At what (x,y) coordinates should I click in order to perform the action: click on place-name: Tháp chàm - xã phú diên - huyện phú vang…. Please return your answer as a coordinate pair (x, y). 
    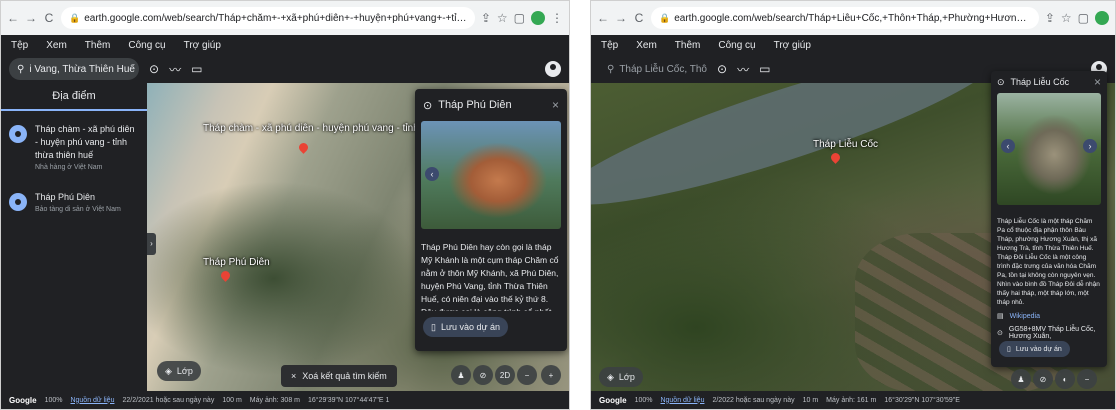
    Looking at the image, I should click on (85, 142).